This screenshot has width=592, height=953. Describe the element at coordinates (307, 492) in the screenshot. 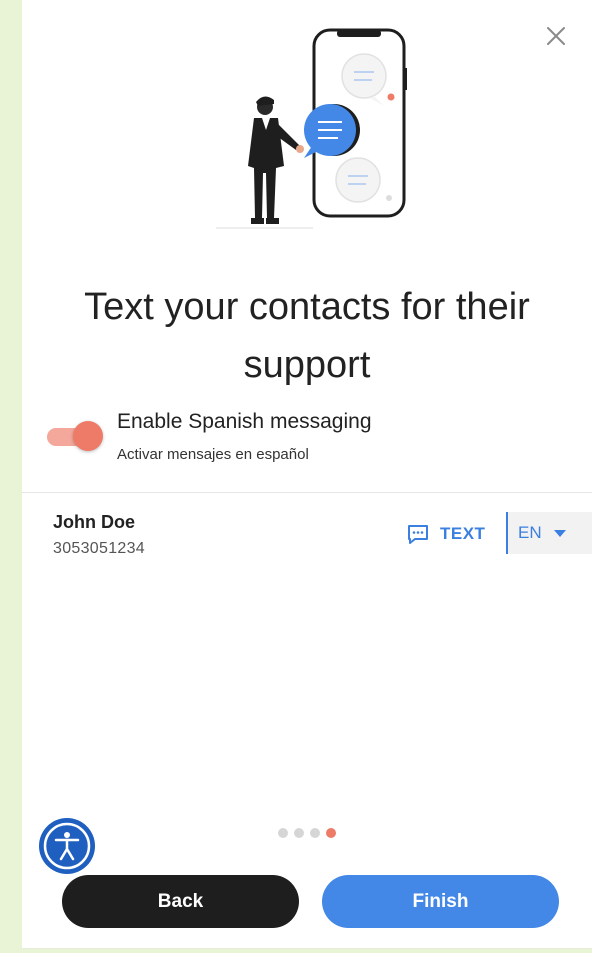

I see `divider` at that location.